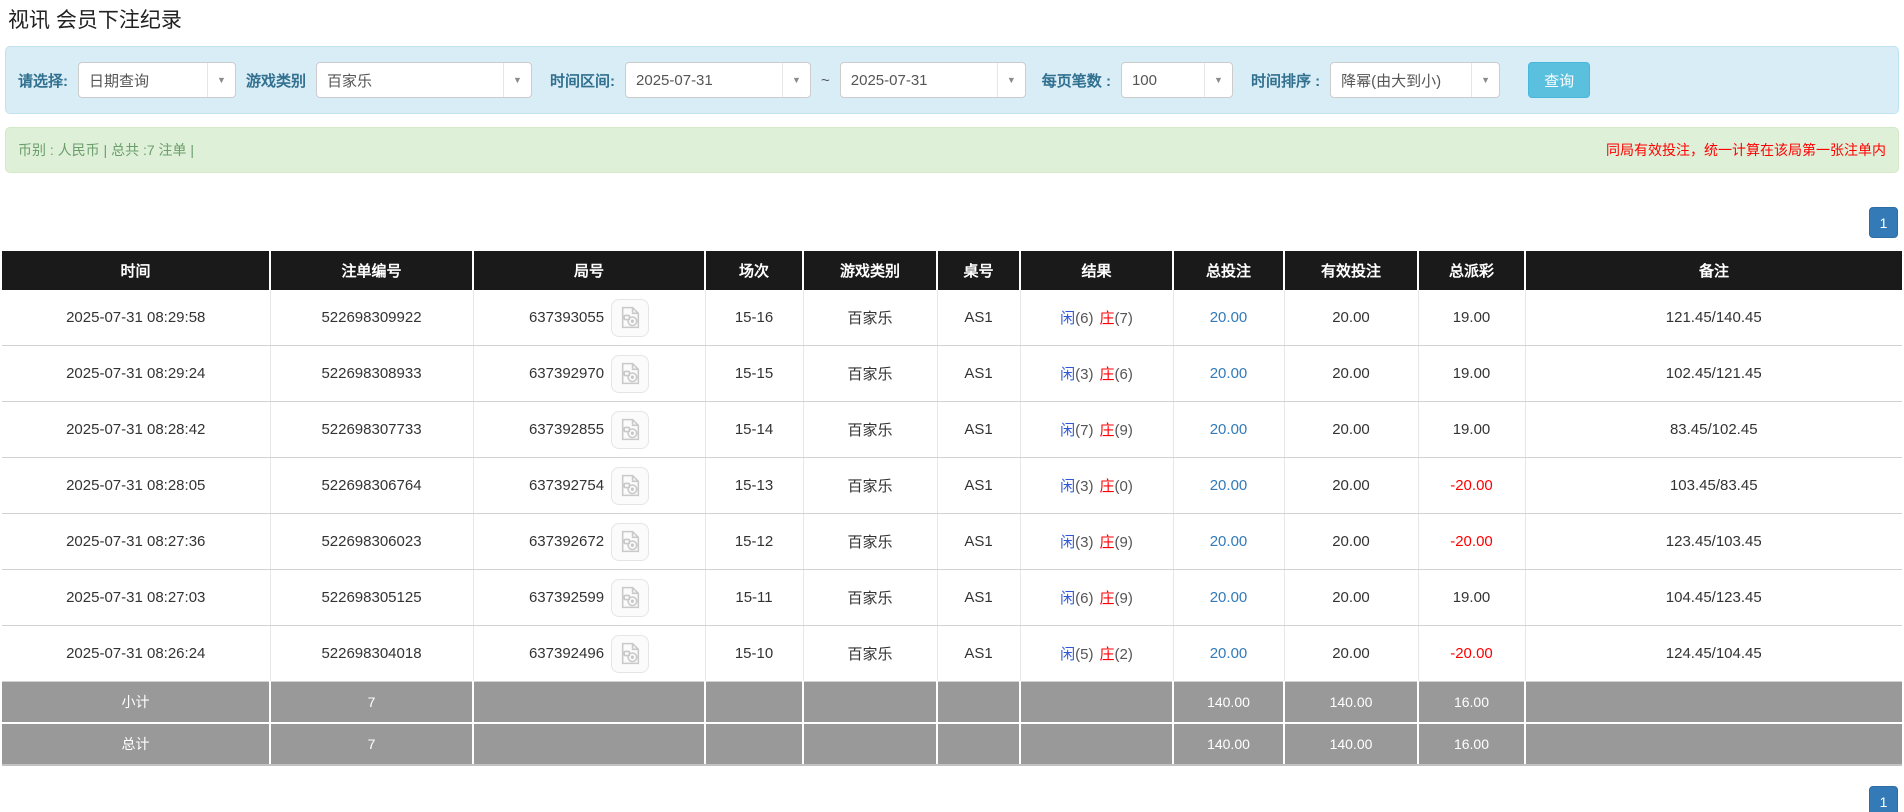 This screenshot has width=1904, height=812. I want to click on cell-result: 闲(6) 庄(9), so click(1097, 597).